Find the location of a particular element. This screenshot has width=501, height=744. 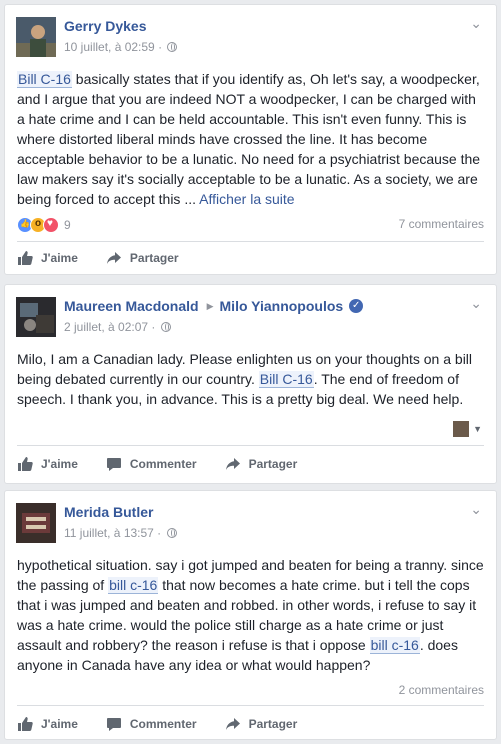

author-line: Merida Butler is located at coordinates (108, 512).